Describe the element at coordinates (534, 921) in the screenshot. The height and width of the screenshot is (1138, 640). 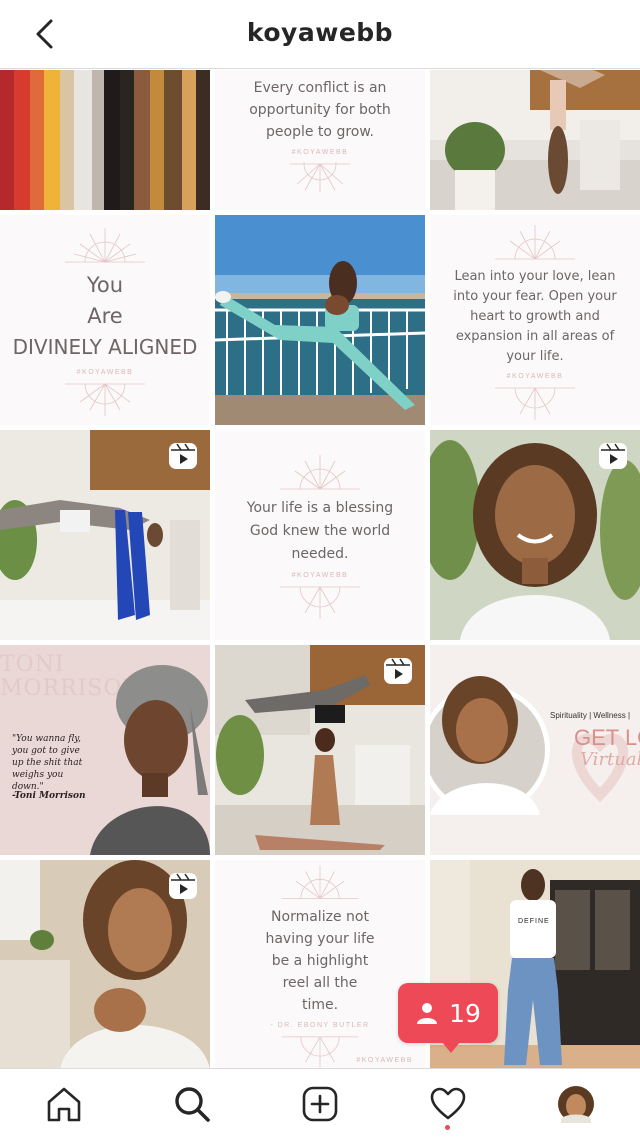
I see `shirt-text: DEFINE` at that location.